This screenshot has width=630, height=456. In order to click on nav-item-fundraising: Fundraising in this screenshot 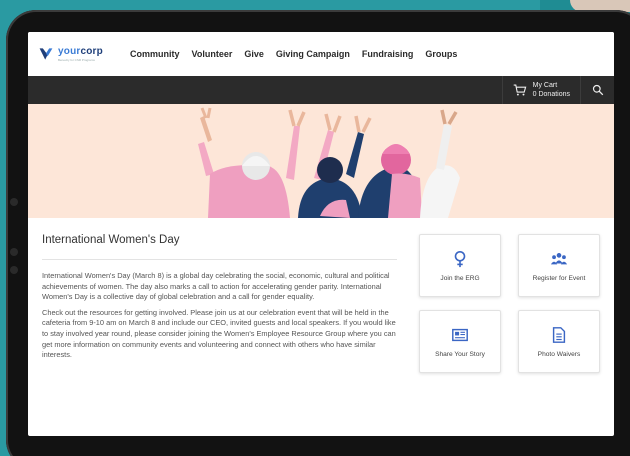, I will do `click(388, 54)`.